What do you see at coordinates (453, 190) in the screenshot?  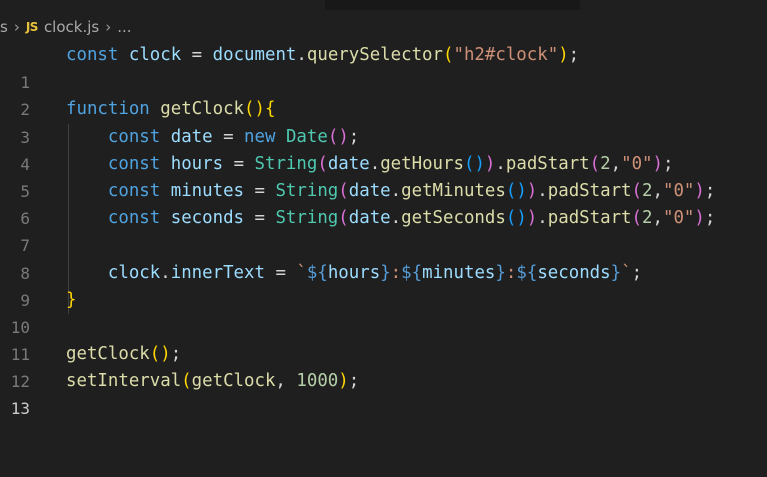 I see `token-function: getMinutes` at bounding box center [453, 190].